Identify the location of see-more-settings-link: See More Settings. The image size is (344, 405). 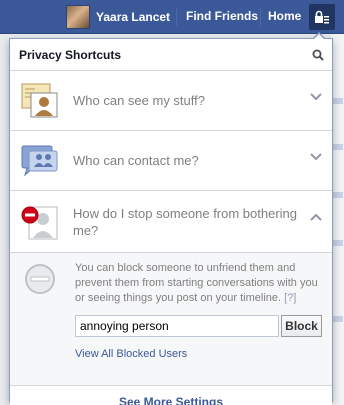
(171, 395).